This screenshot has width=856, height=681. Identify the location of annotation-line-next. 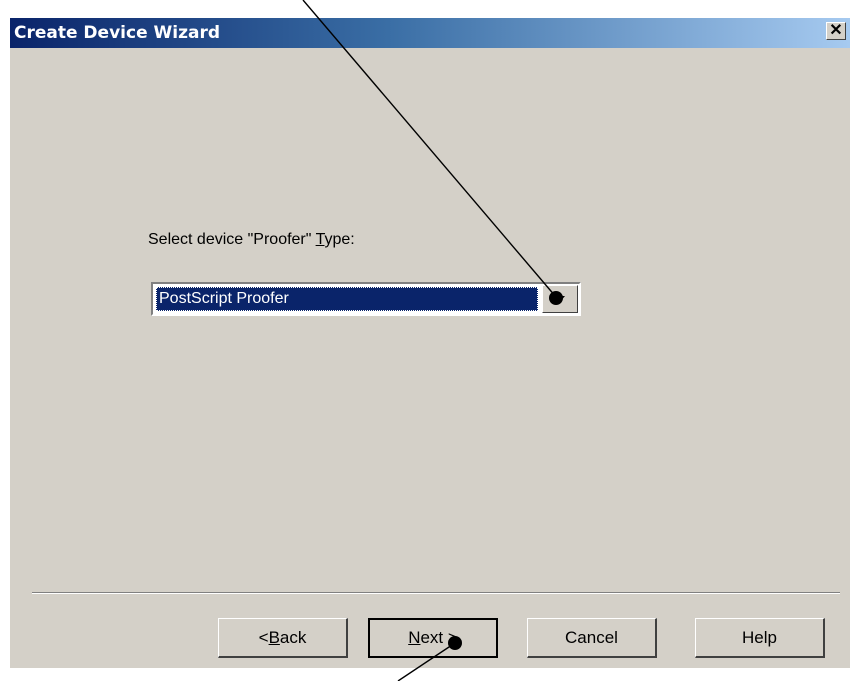
(426, 661).